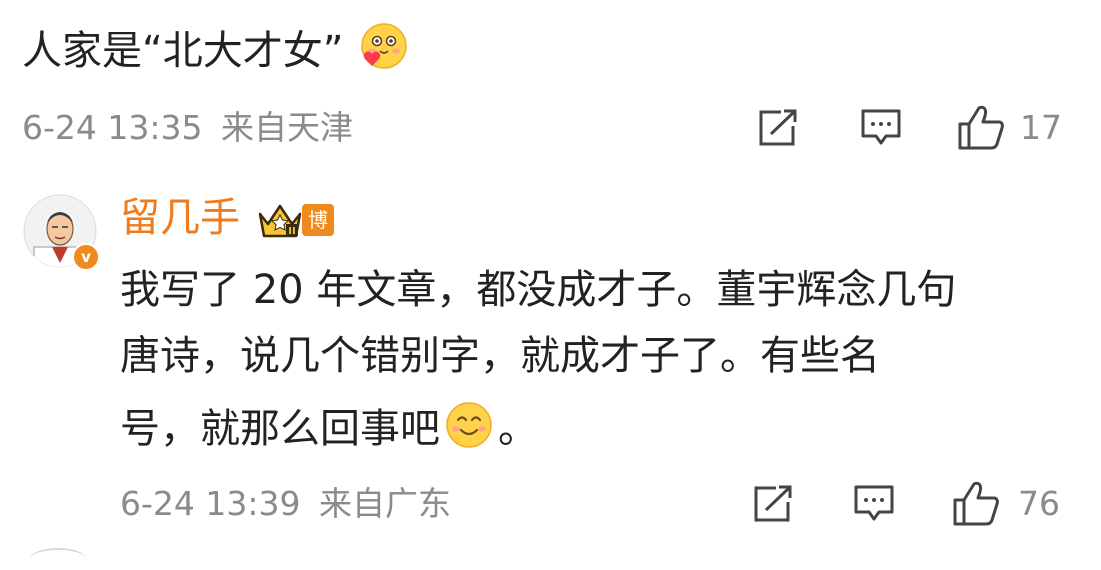 This screenshot has width=1101, height=570. Describe the element at coordinates (518, 429) in the screenshot. I see `reply-text-end: 。` at that location.